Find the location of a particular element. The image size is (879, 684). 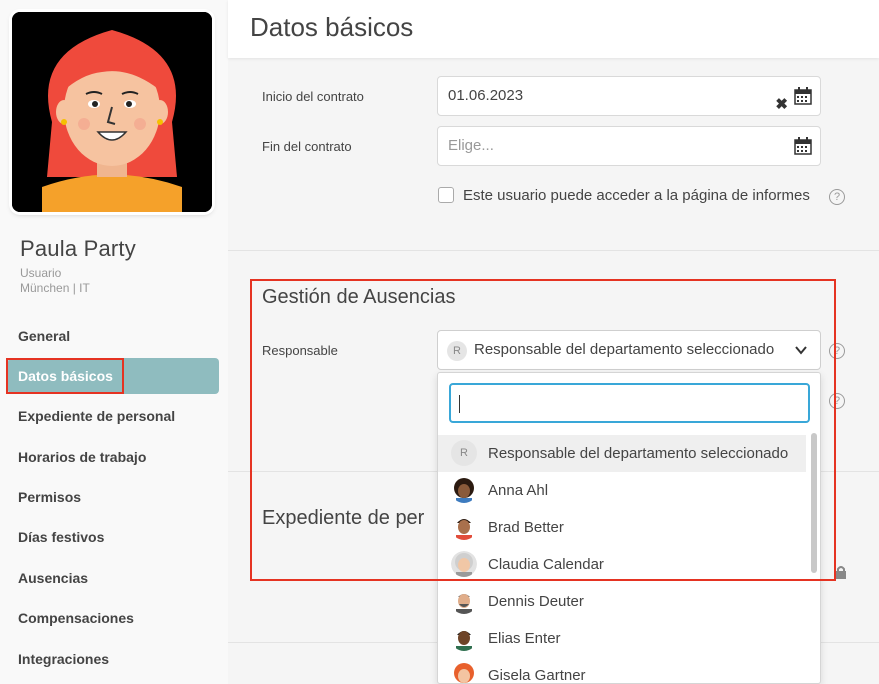

reports-access-checkbox is located at coordinates (446, 195).